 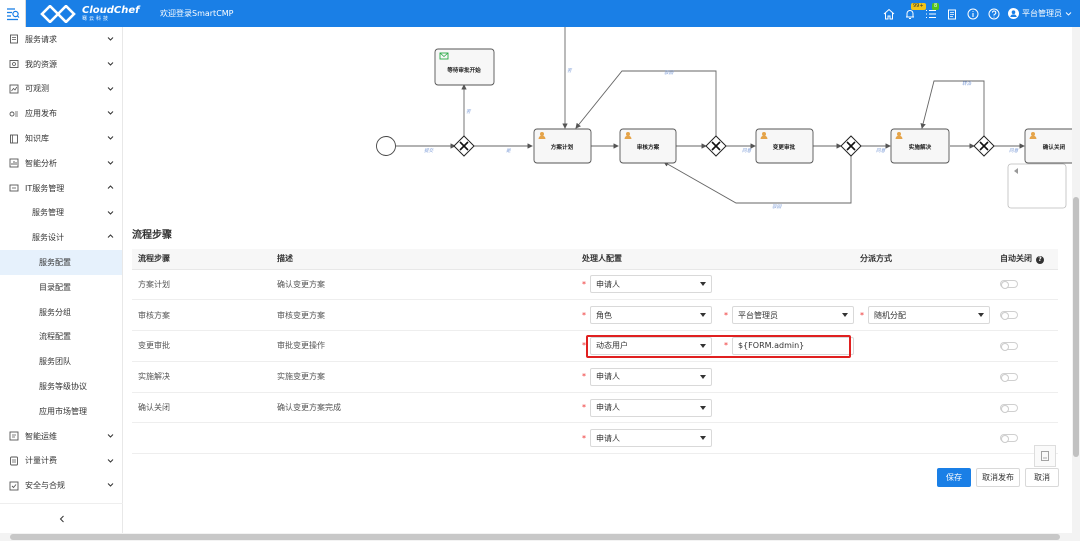 What do you see at coordinates (14, 89) in the screenshot?
I see `chart-icon` at bounding box center [14, 89].